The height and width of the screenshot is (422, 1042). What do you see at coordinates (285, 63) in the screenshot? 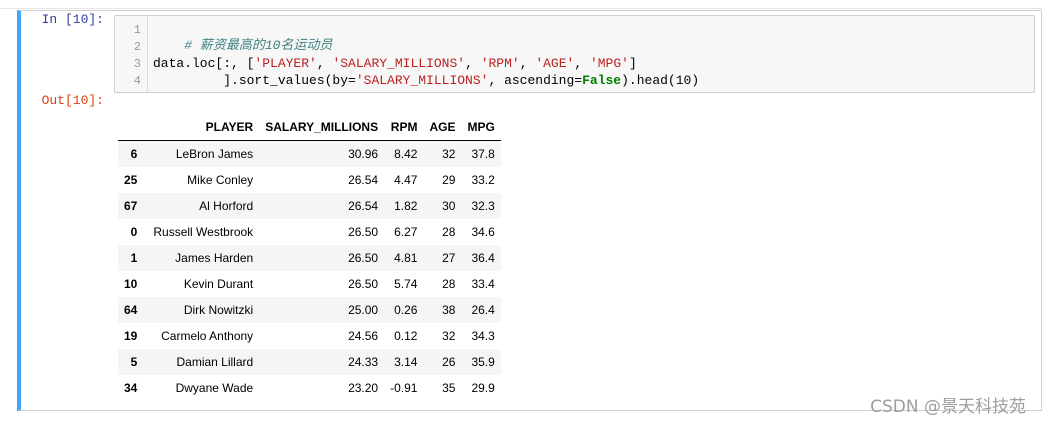
I see `code-string: 'PLAYER'` at bounding box center [285, 63].